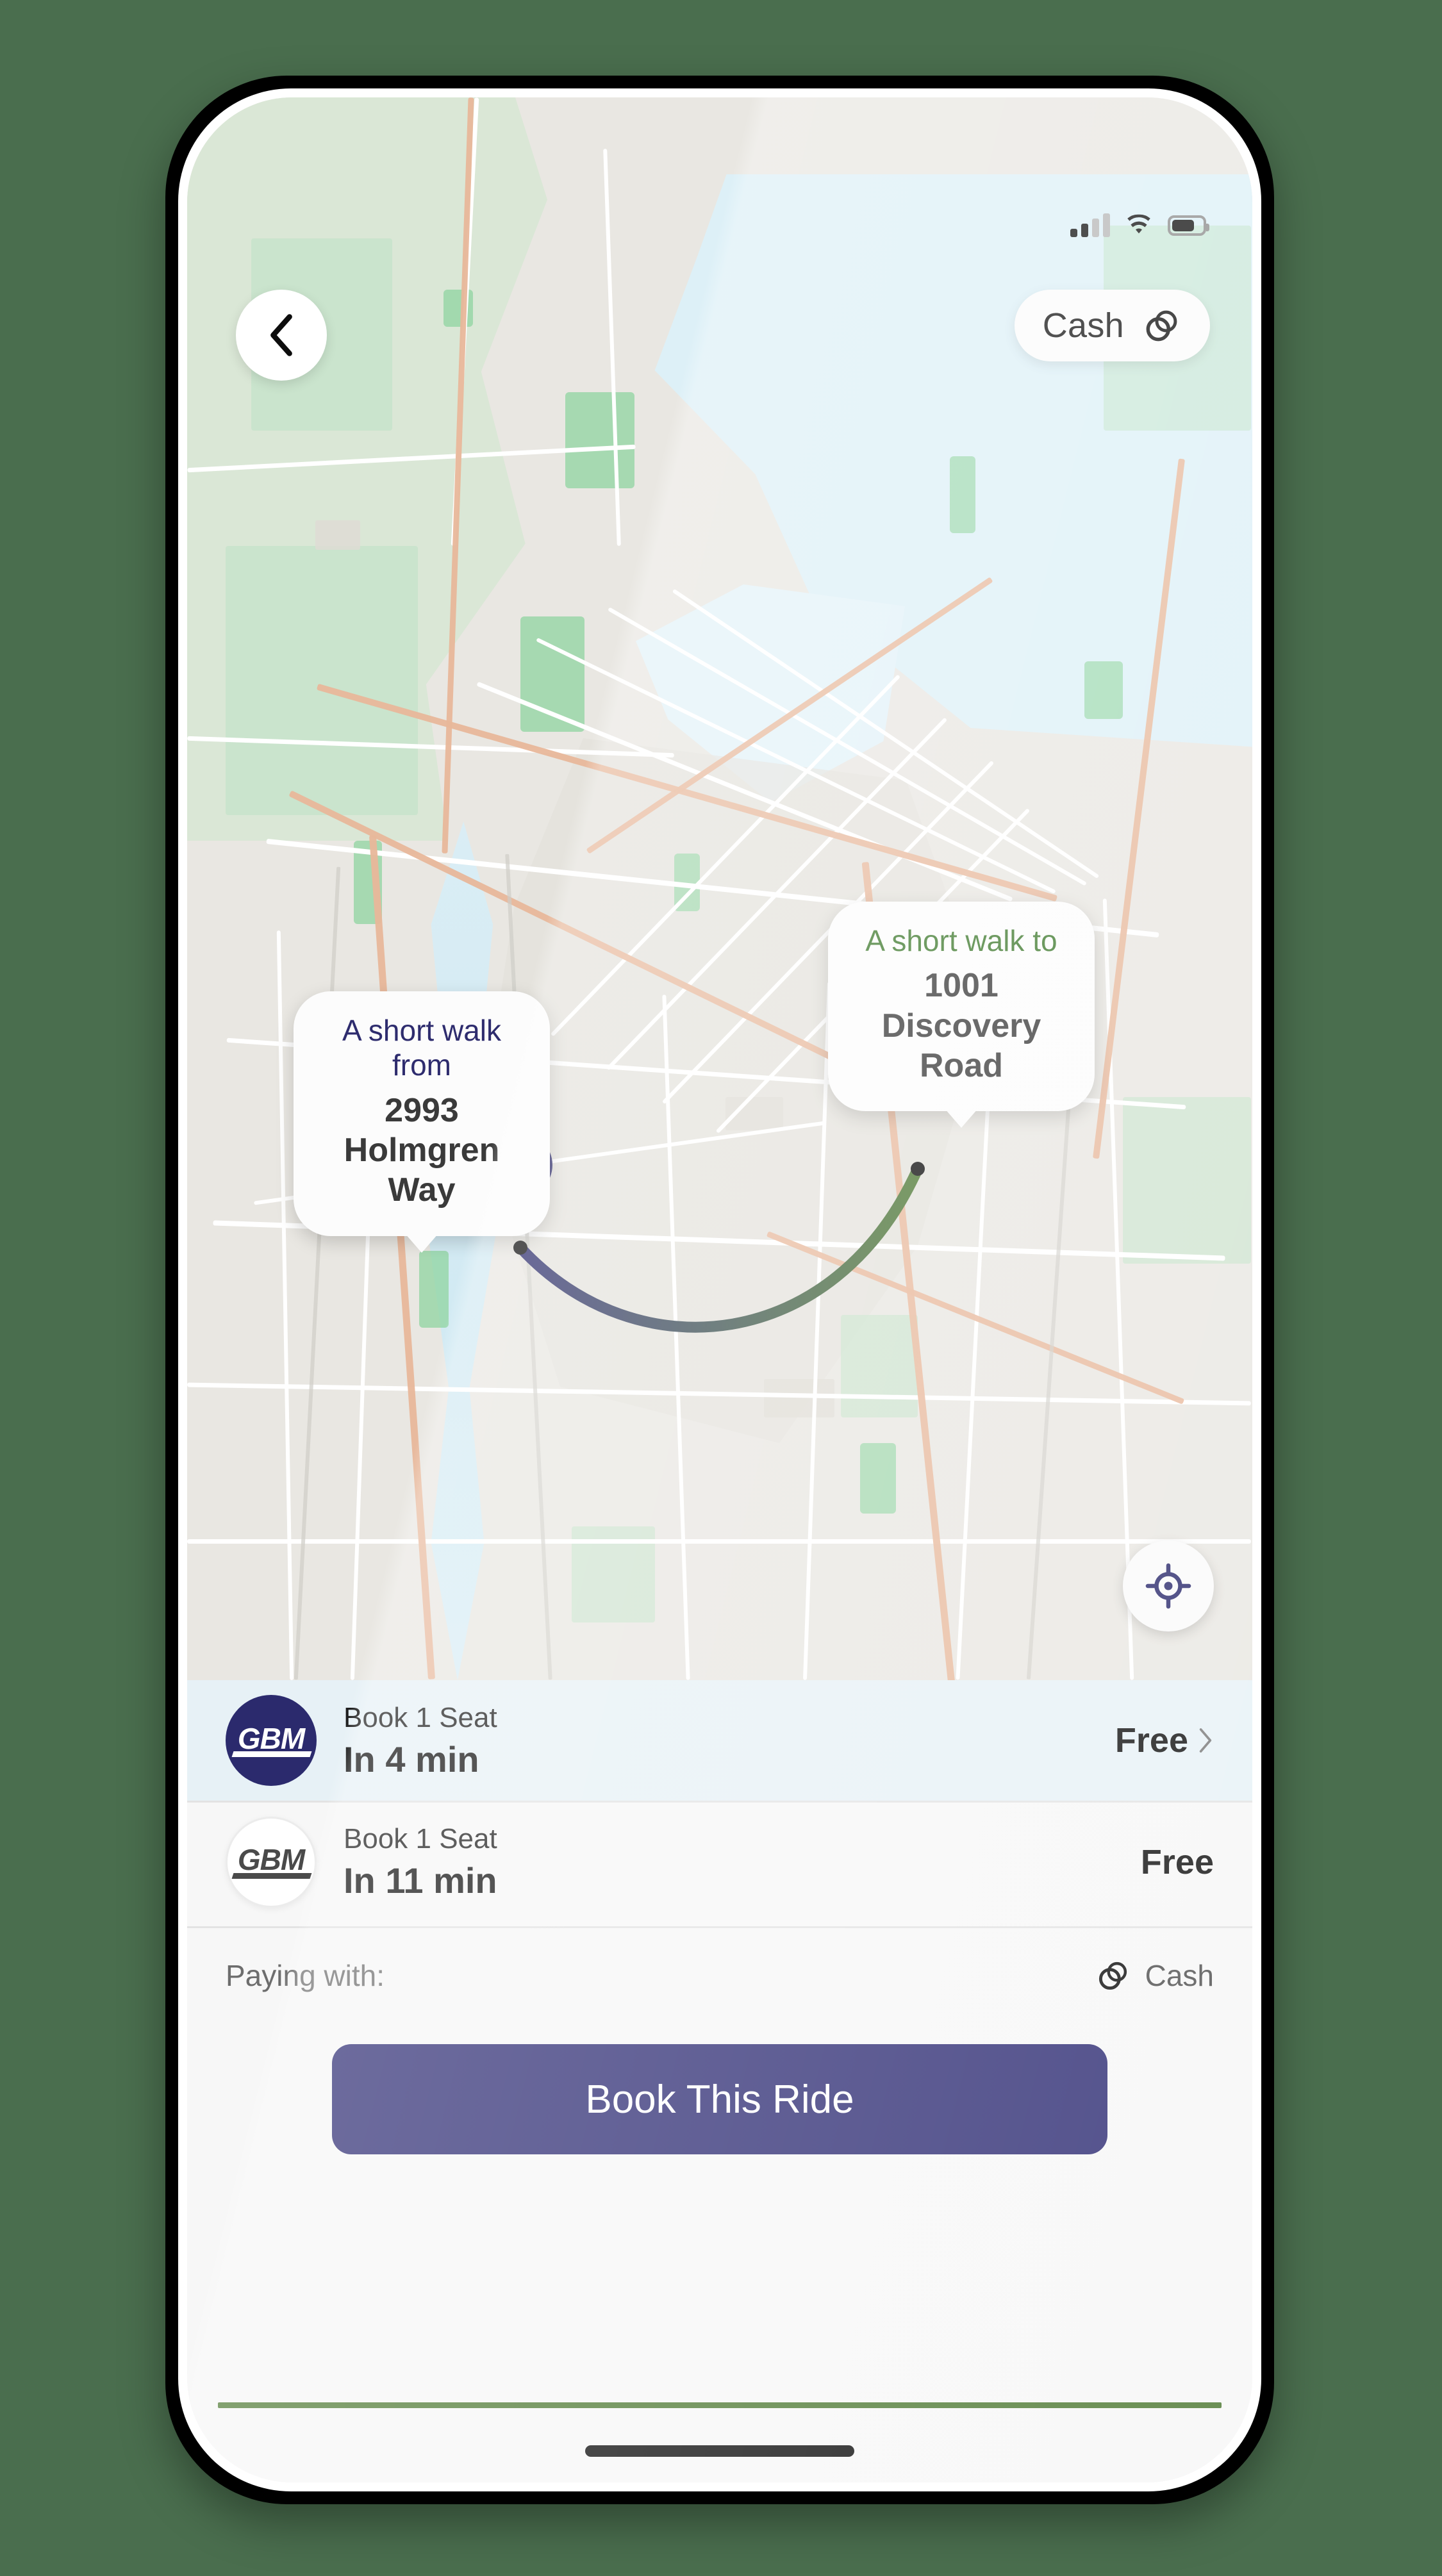 The width and height of the screenshot is (1442, 2576). I want to click on payment-method-button: Cash, so click(1112, 325).